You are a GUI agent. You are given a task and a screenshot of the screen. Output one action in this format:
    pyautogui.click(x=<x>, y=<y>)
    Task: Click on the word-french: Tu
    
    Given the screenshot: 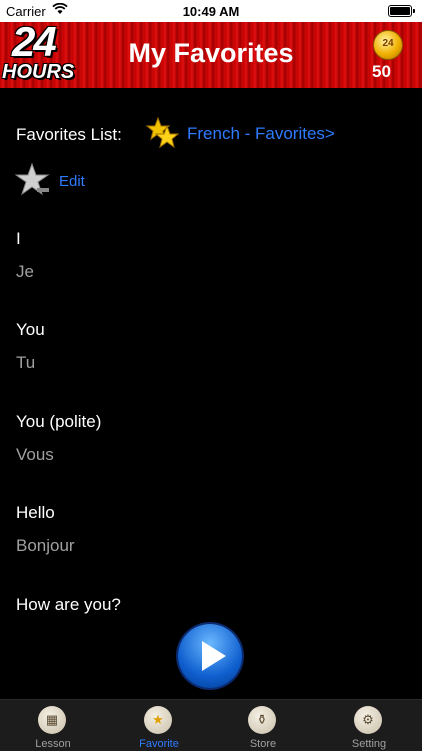 What is the action you would take?
    pyautogui.click(x=26, y=362)
    